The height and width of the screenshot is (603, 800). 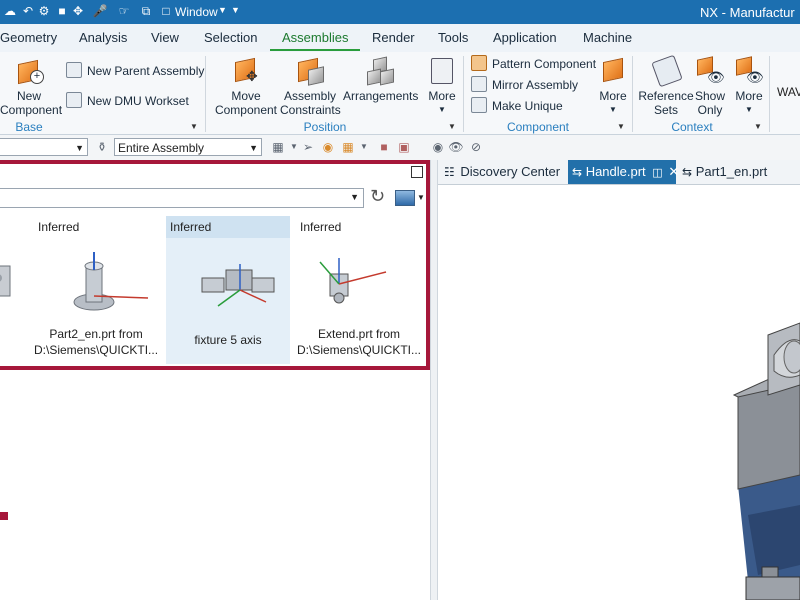 What do you see at coordinates (124, 11) in the screenshot?
I see `touch-mode-icon: ☞` at bounding box center [124, 11].